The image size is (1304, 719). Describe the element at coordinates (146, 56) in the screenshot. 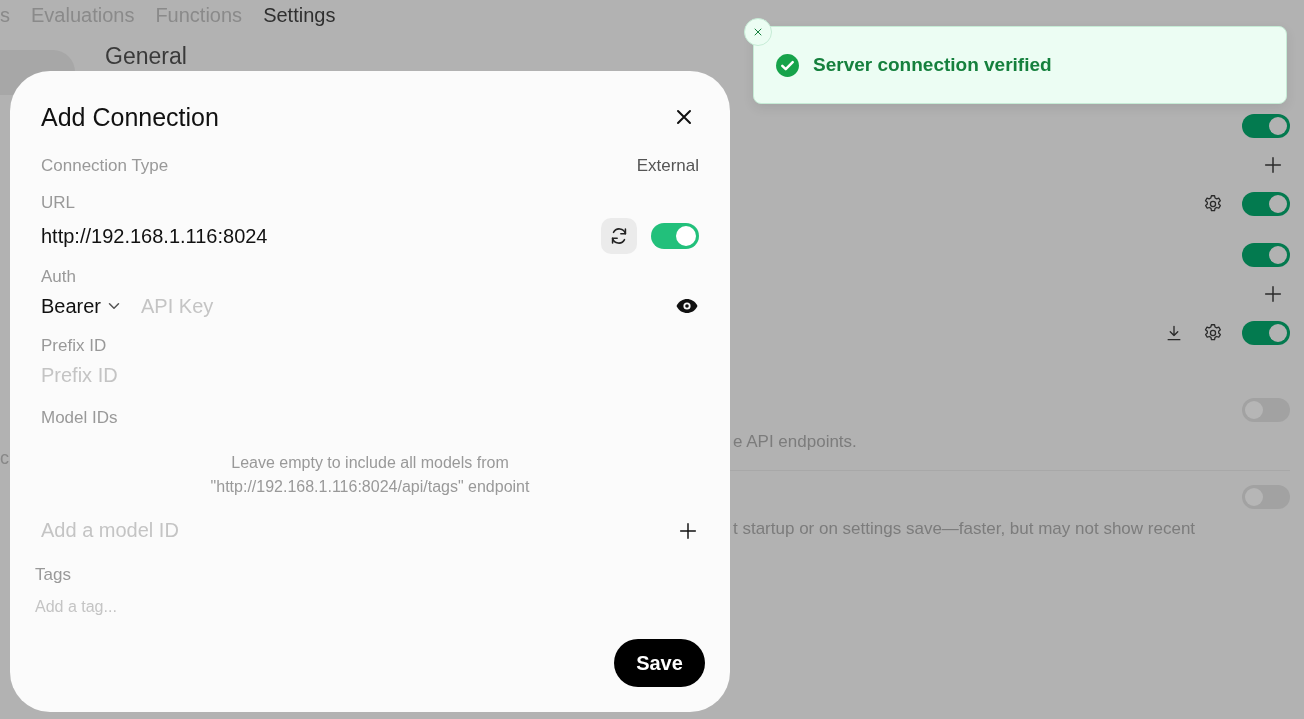

I see `section-title: General` at that location.